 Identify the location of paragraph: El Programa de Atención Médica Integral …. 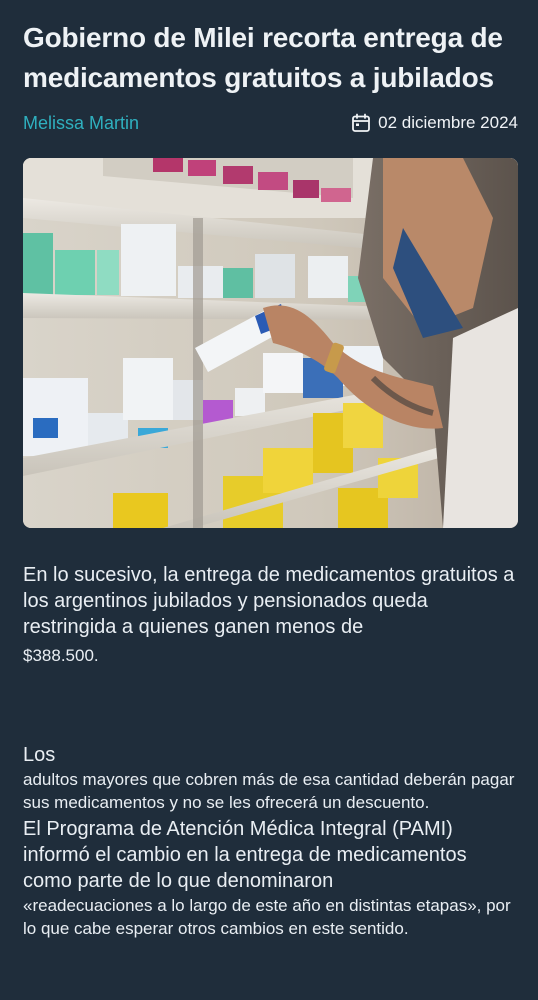
(245, 855).